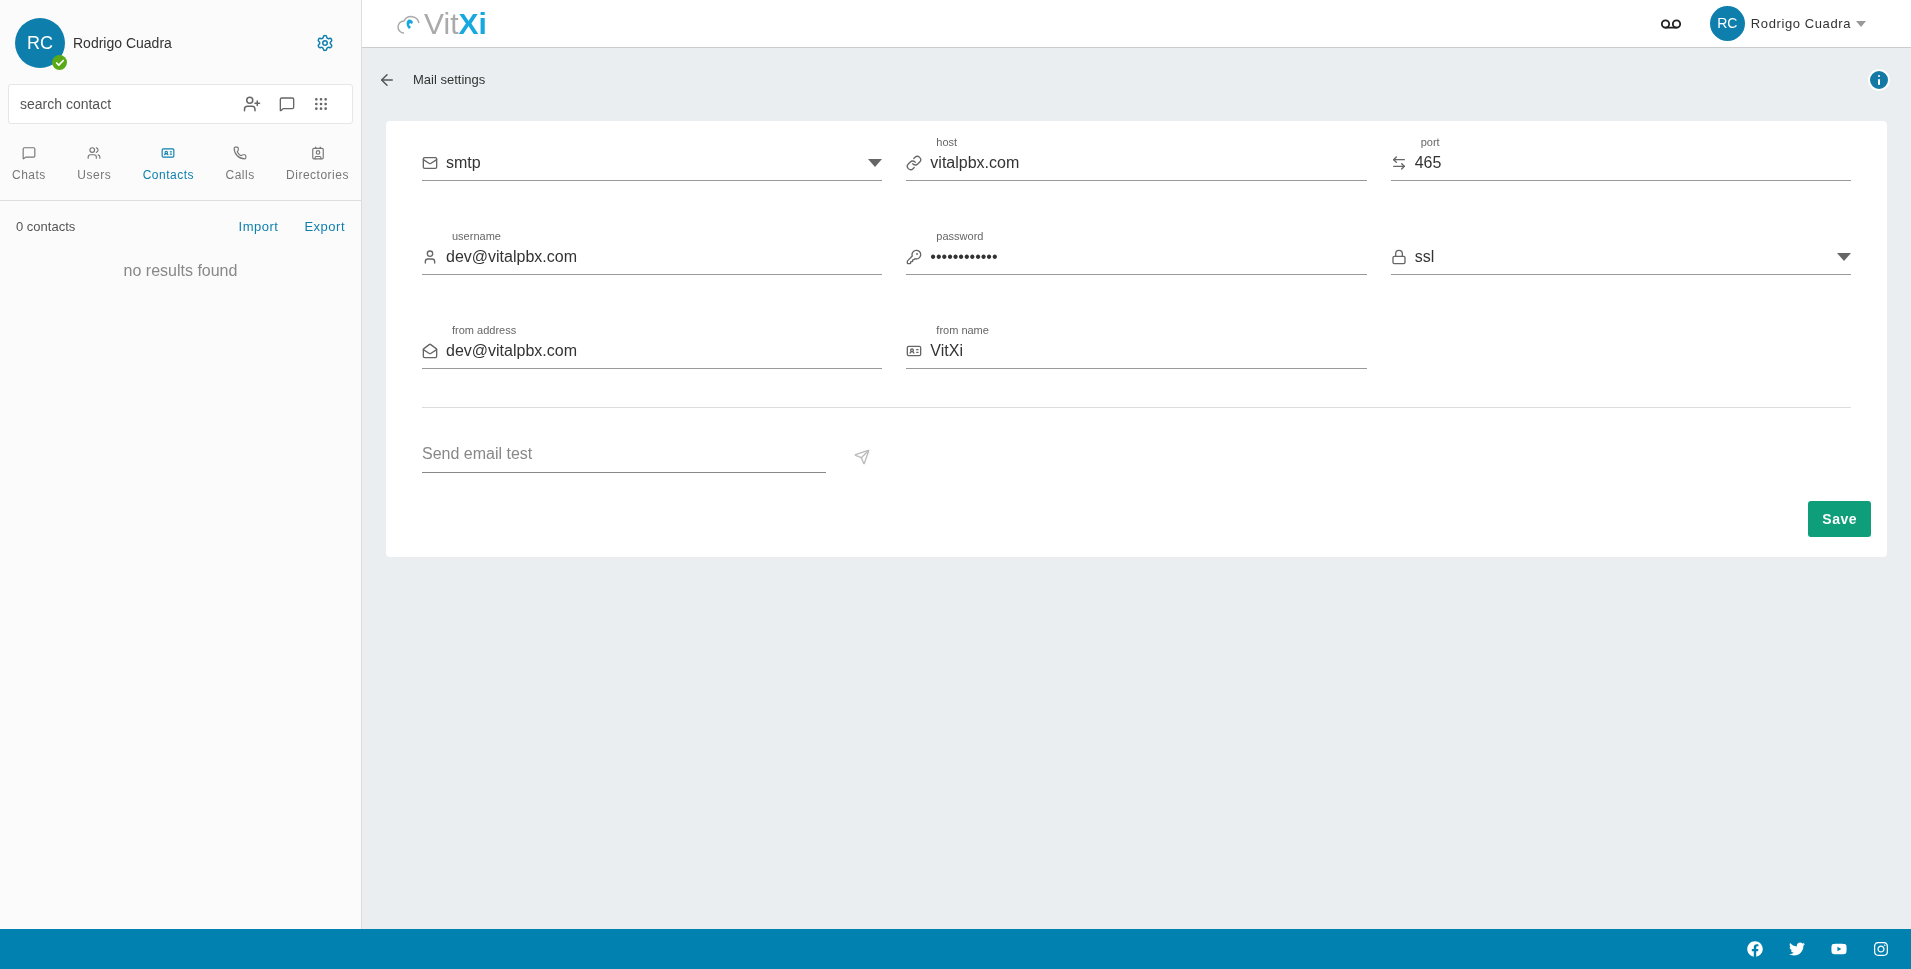  What do you see at coordinates (1839, 949) in the screenshot?
I see `youtube-icon` at bounding box center [1839, 949].